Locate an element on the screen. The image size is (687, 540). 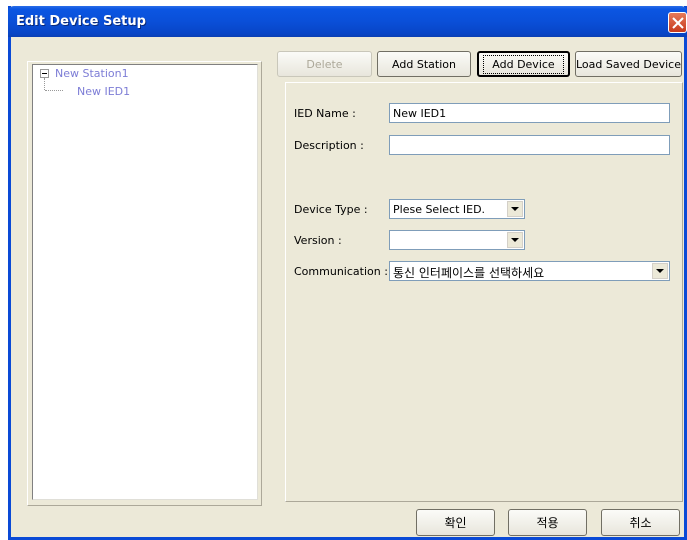
device-type-value: Plese Select IED. is located at coordinates (439, 209).